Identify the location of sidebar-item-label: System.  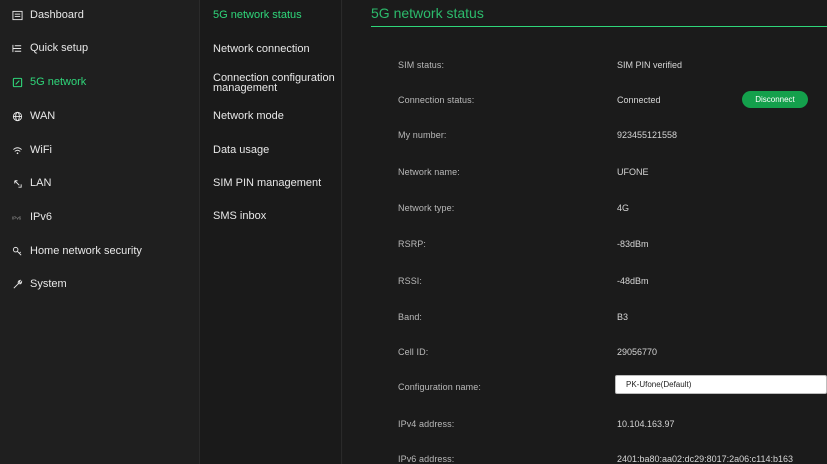
(48, 284).